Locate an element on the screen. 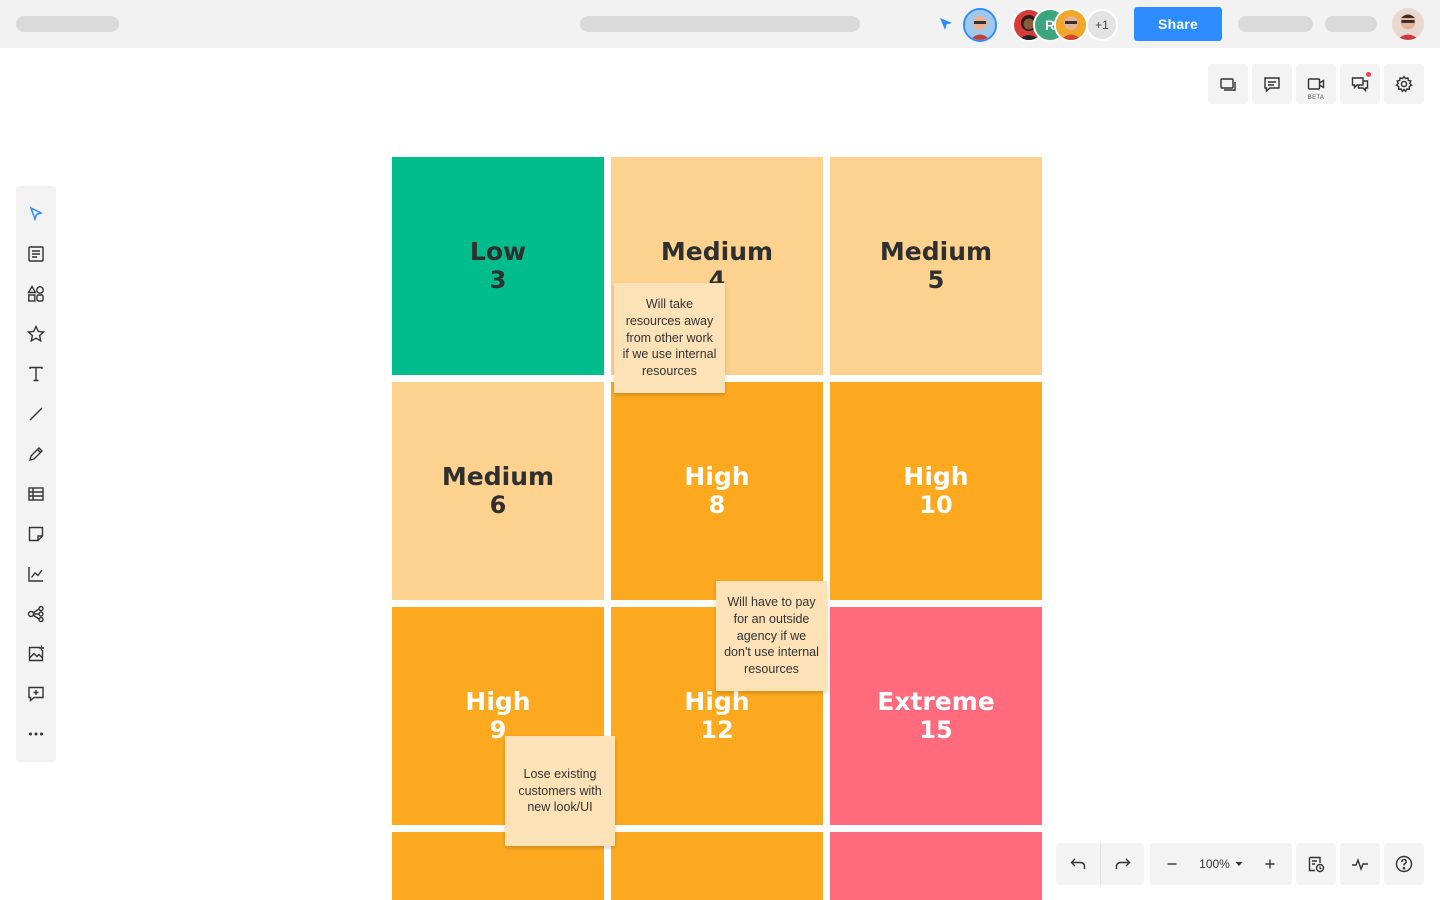 The height and width of the screenshot is (900, 1440). redo-button is located at coordinates (1122, 864).